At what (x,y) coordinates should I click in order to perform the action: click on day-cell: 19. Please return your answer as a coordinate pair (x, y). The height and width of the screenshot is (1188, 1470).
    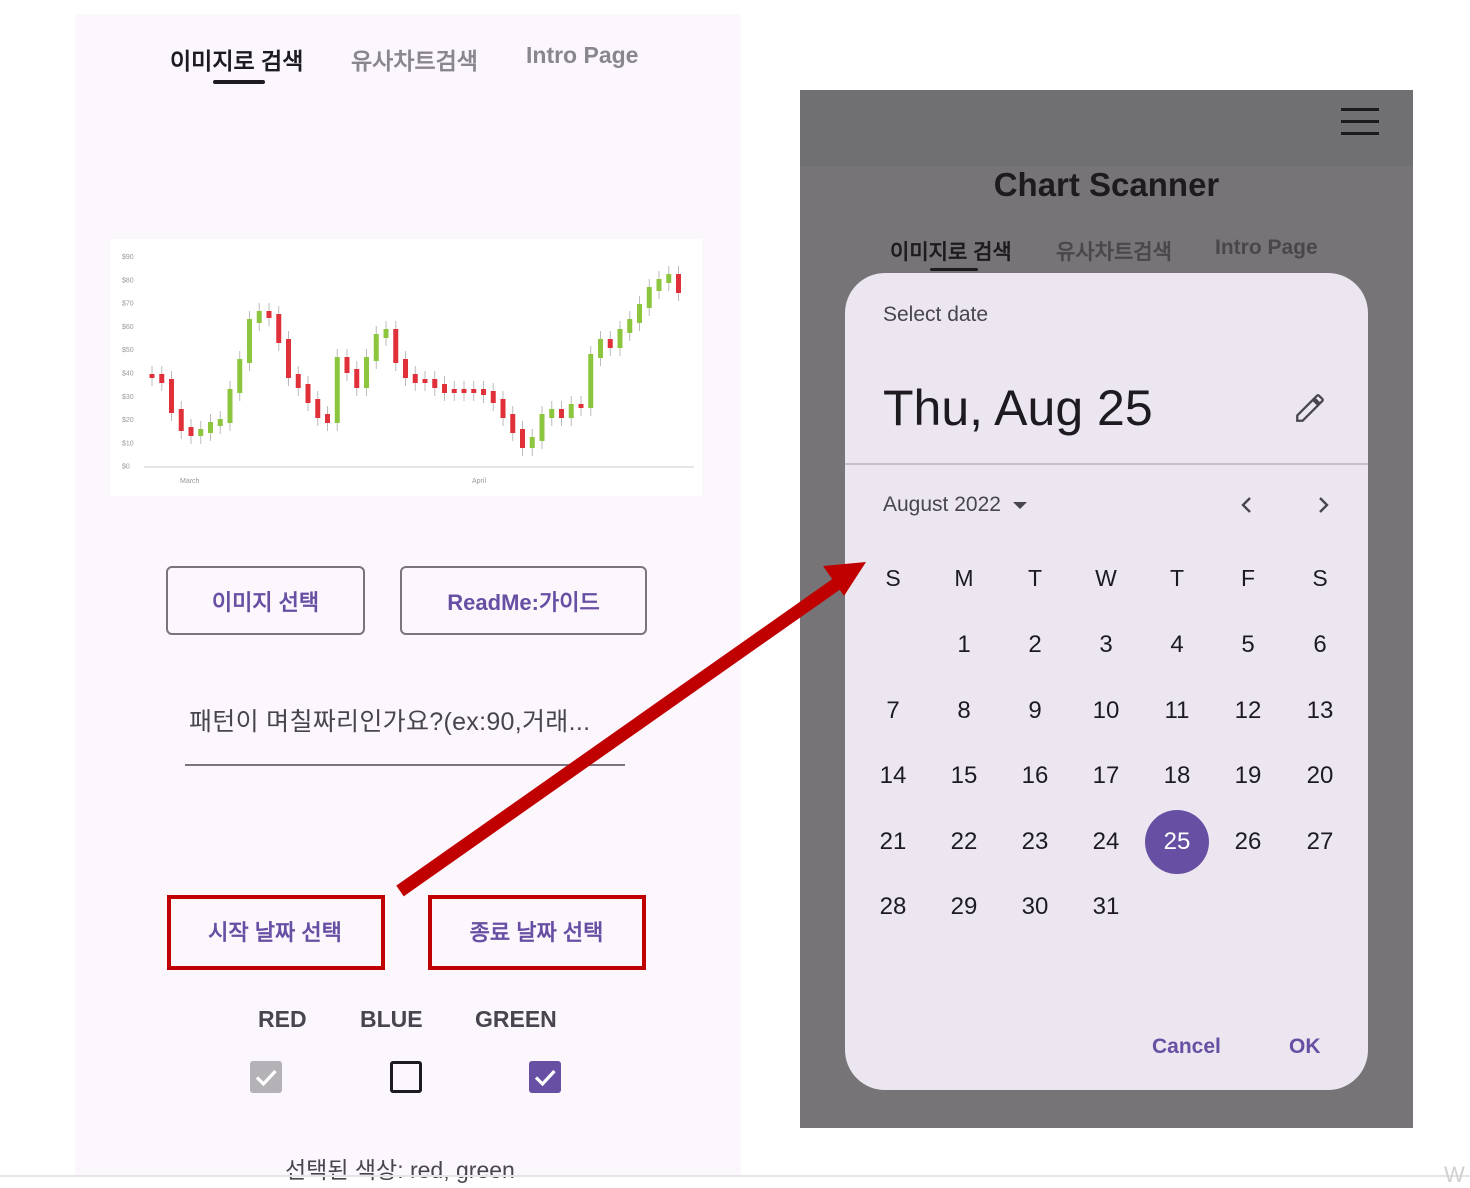
    Looking at the image, I should click on (1248, 776).